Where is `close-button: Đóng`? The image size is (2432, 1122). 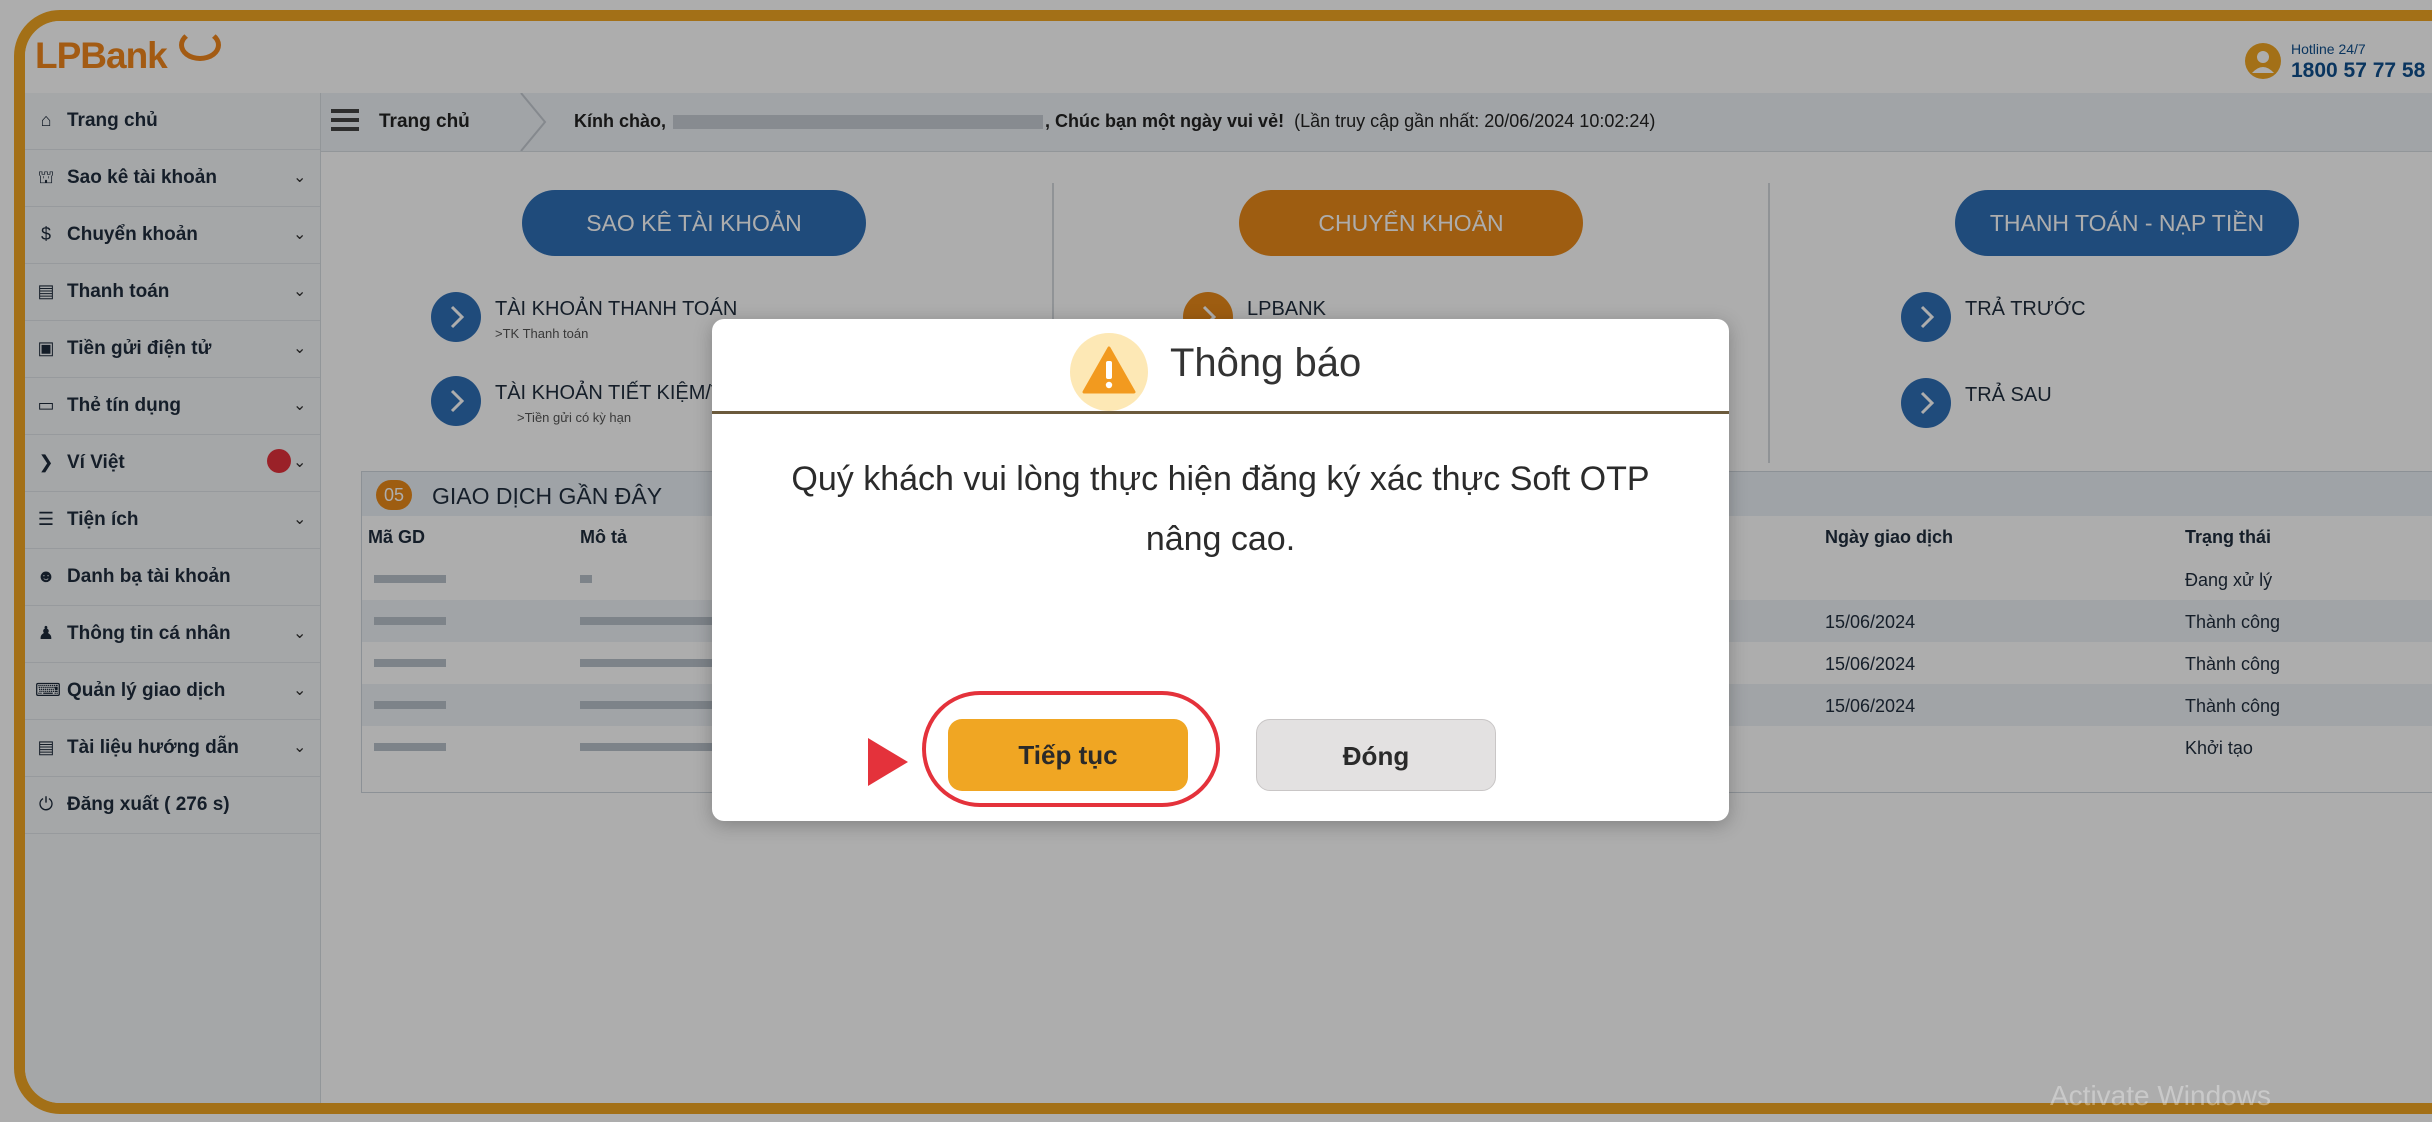 close-button: Đóng is located at coordinates (1376, 755).